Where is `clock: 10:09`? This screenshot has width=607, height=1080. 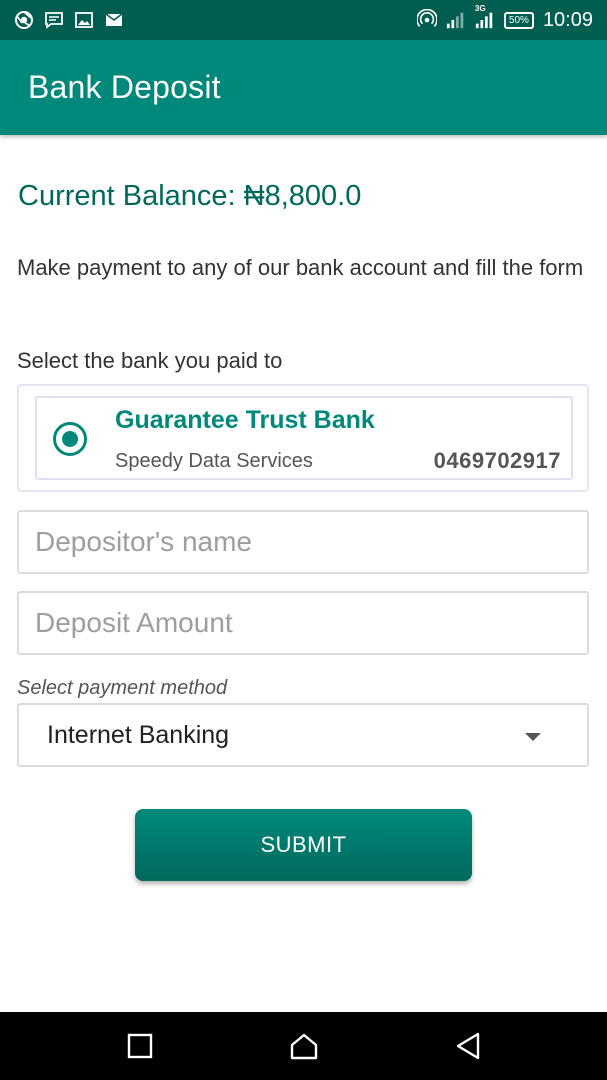 clock: 10:09 is located at coordinates (567, 19).